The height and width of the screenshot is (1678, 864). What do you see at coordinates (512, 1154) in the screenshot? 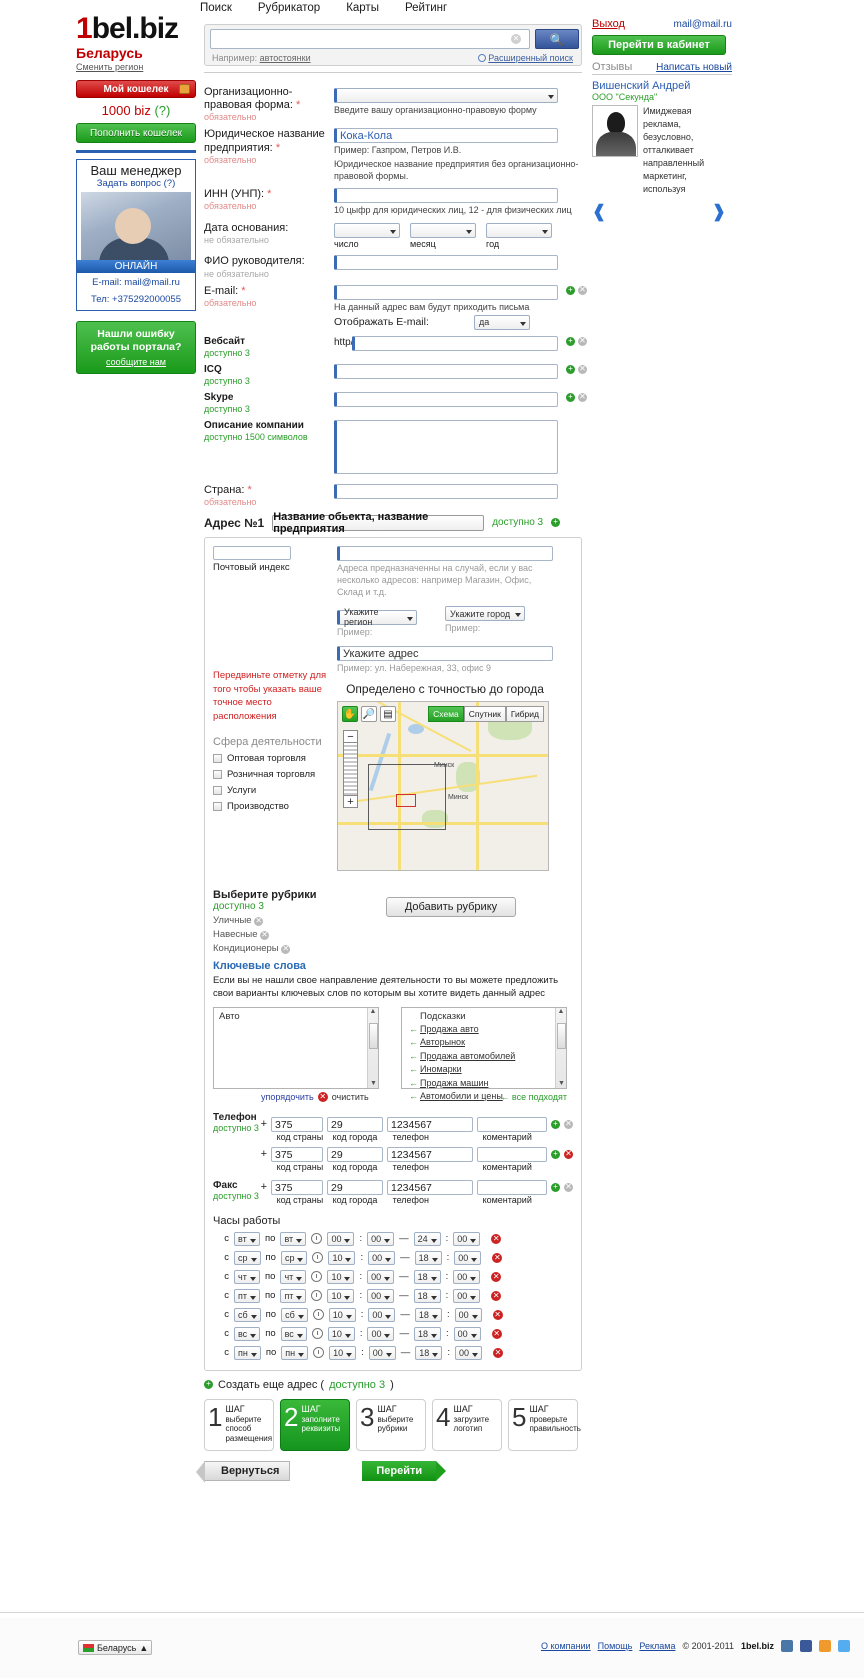
I see `phone-comment-input` at bounding box center [512, 1154].